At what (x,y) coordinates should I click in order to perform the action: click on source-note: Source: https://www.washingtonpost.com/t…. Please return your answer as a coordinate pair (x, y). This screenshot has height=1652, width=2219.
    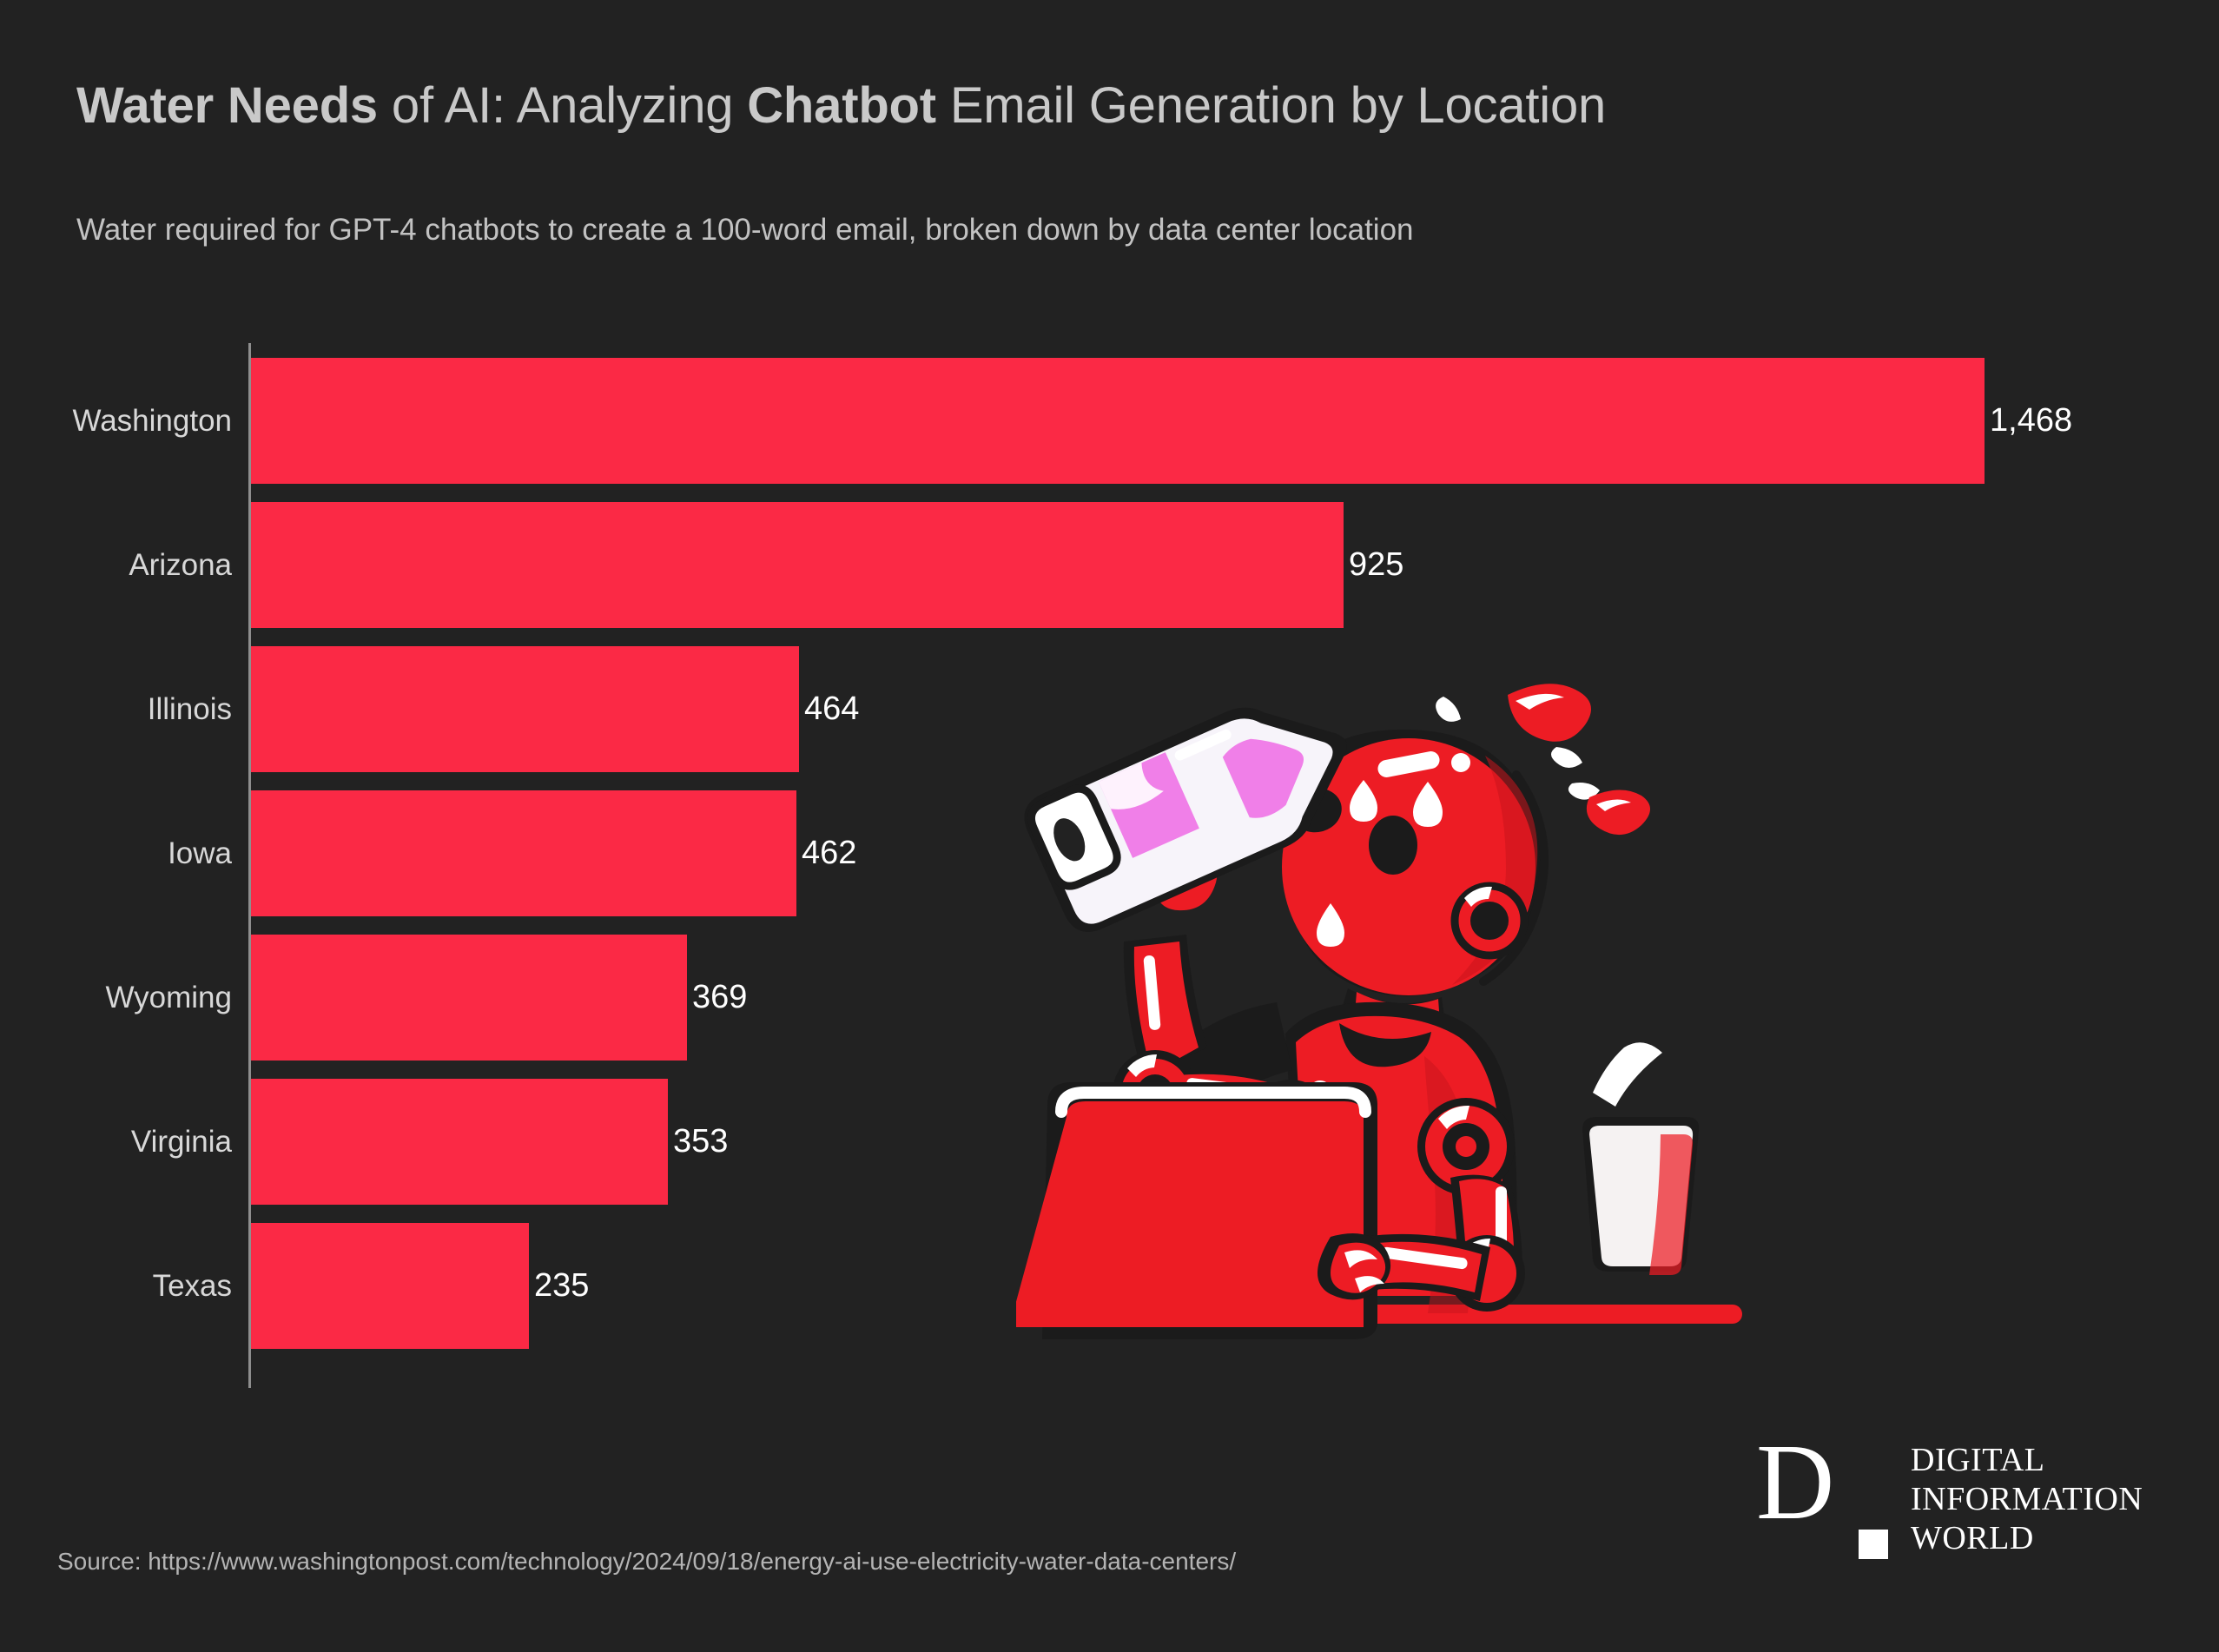
    Looking at the image, I should click on (647, 1561).